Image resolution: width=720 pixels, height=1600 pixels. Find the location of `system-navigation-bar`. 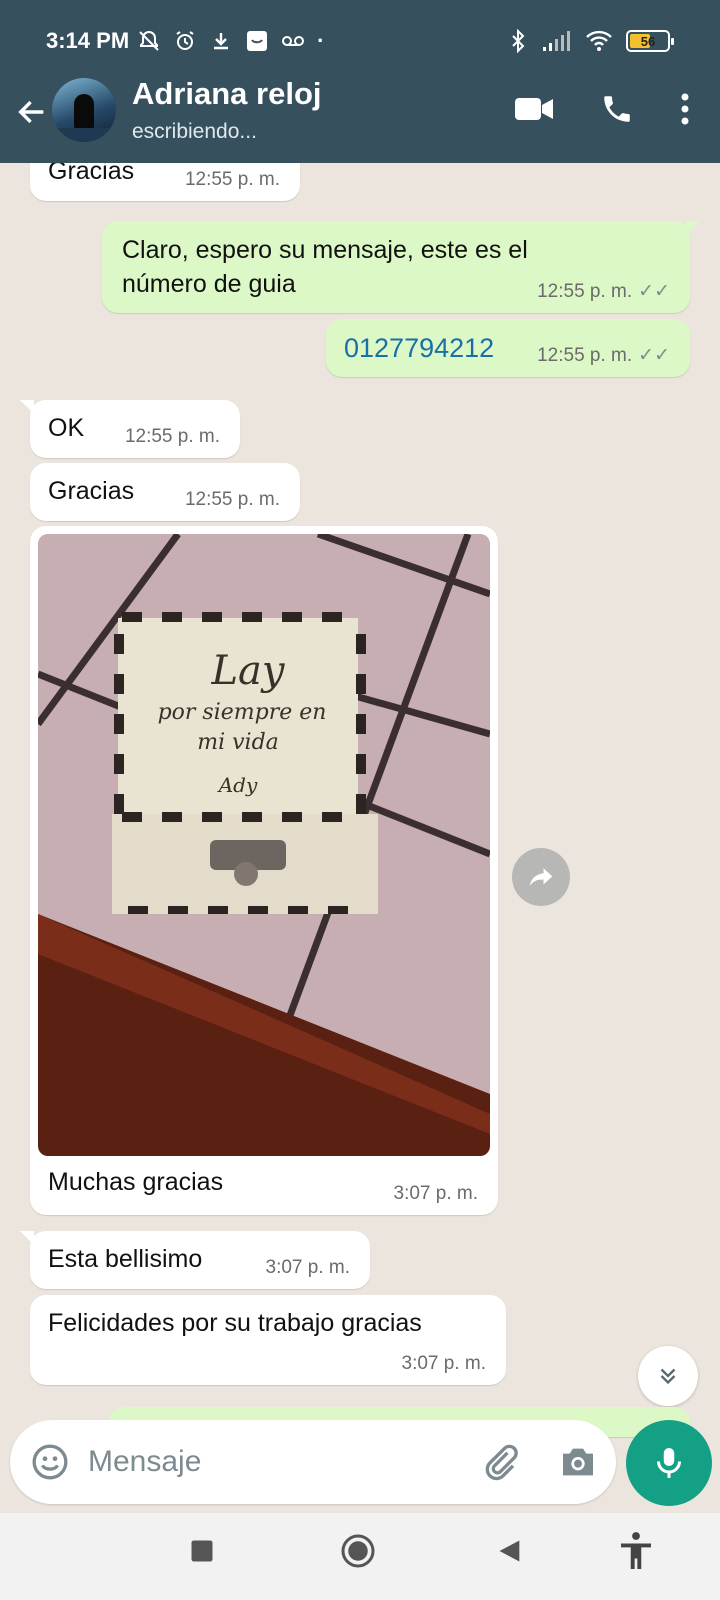

system-navigation-bar is located at coordinates (360, 1556).